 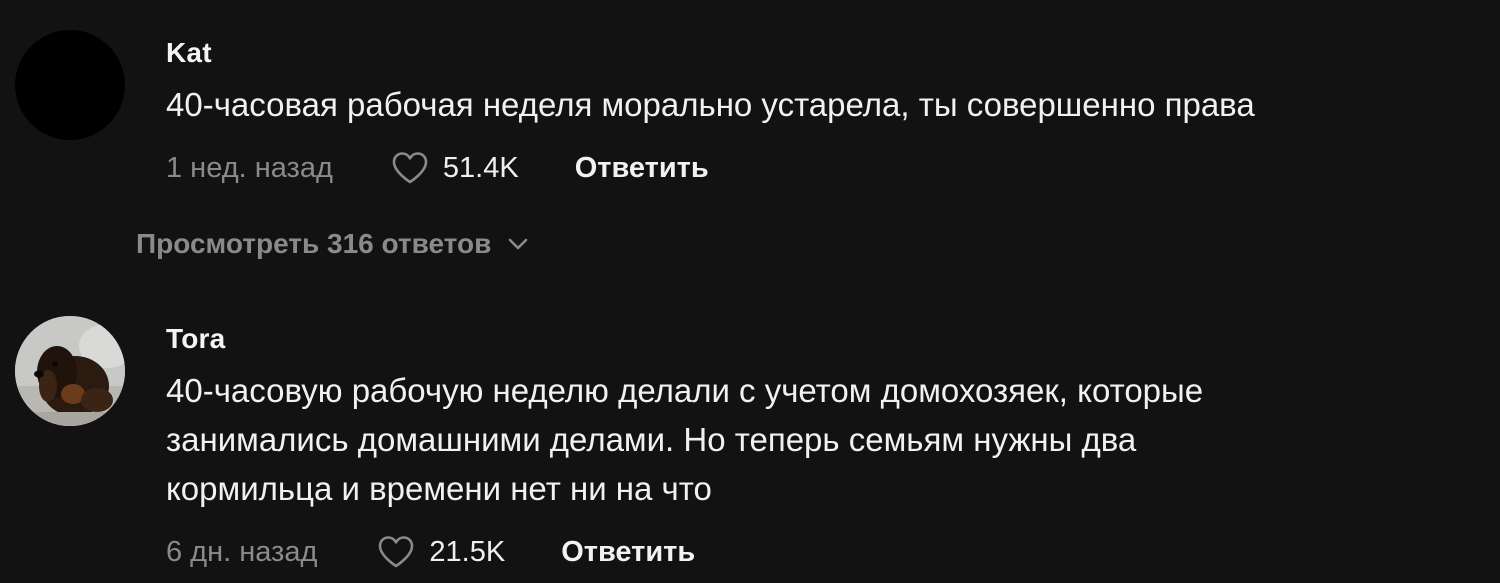 I want to click on comment-meta: 6 дн. назад 21.5K Ответить, so click(x=430, y=552).